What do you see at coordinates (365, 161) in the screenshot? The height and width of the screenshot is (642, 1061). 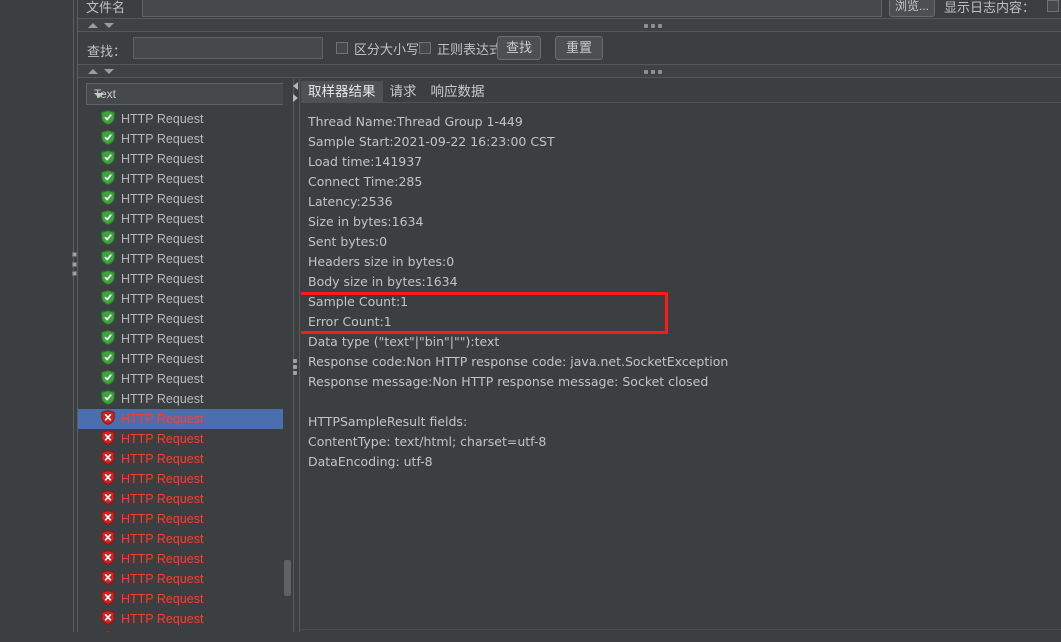 I see `result-line: Load time:141937` at bounding box center [365, 161].